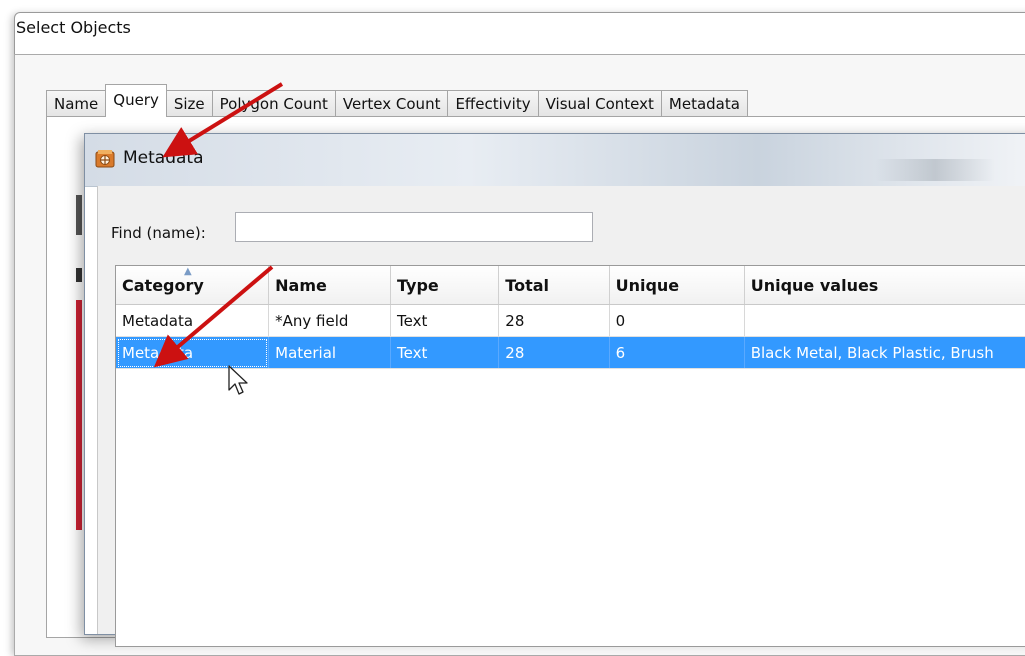  I want to click on tab-query: Query, so click(136, 100).